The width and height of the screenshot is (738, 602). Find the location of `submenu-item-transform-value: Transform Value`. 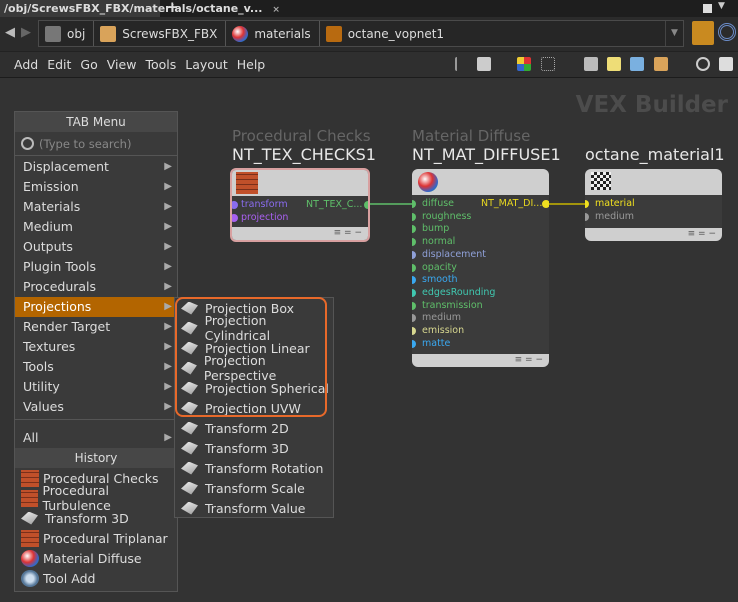

submenu-item-transform-value: Transform Value is located at coordinates (254, 508).